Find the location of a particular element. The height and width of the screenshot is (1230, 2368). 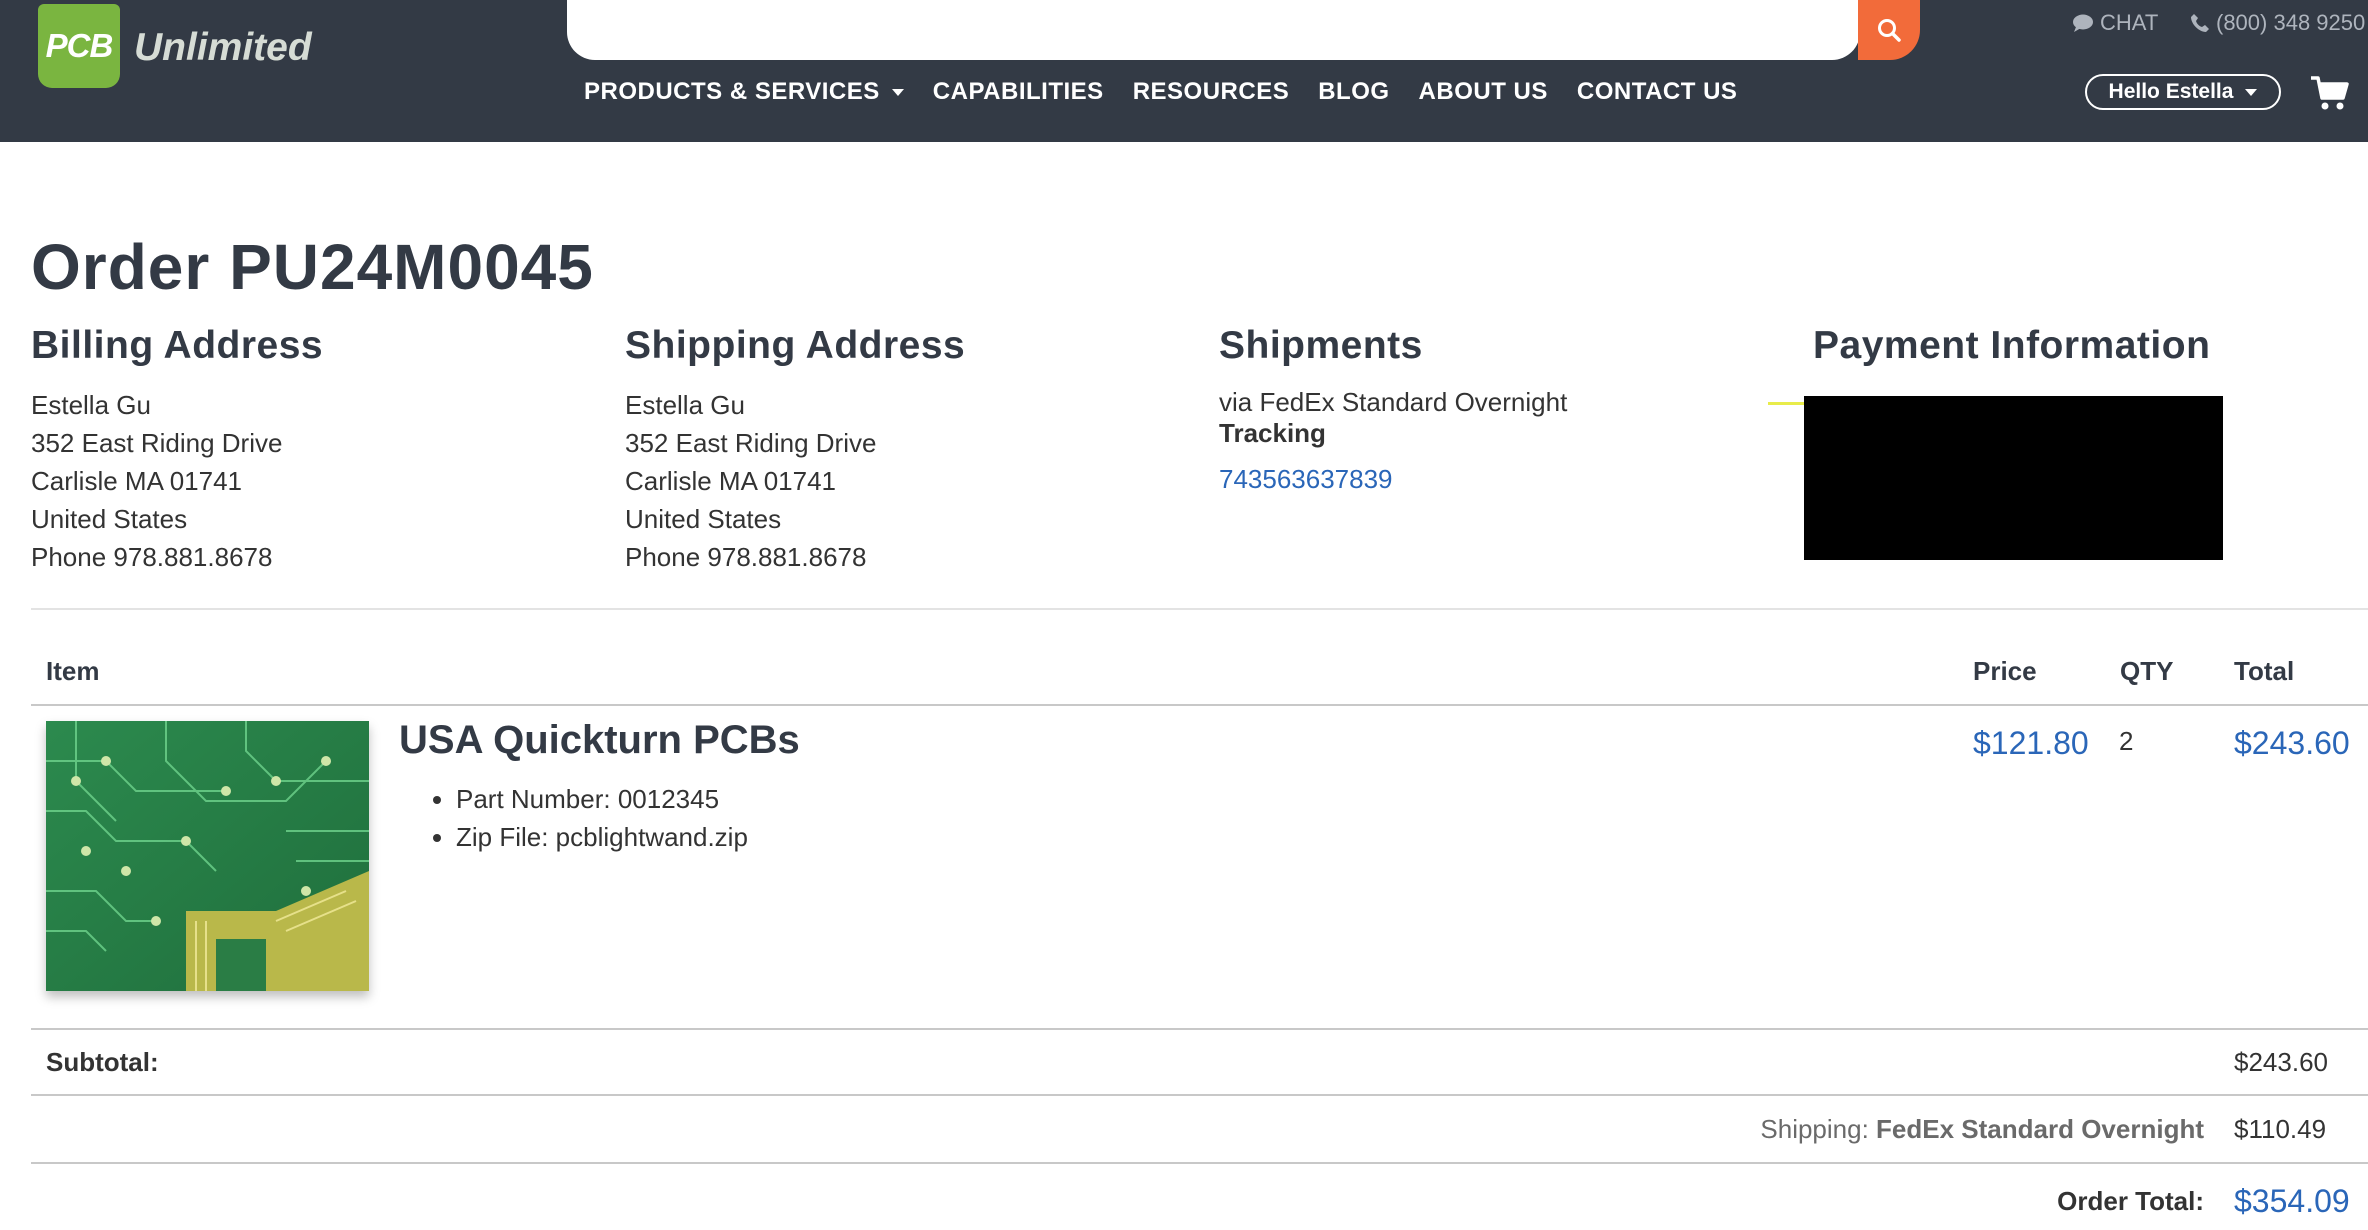

logo-badge: PCB is located at coordinates (79, 46).